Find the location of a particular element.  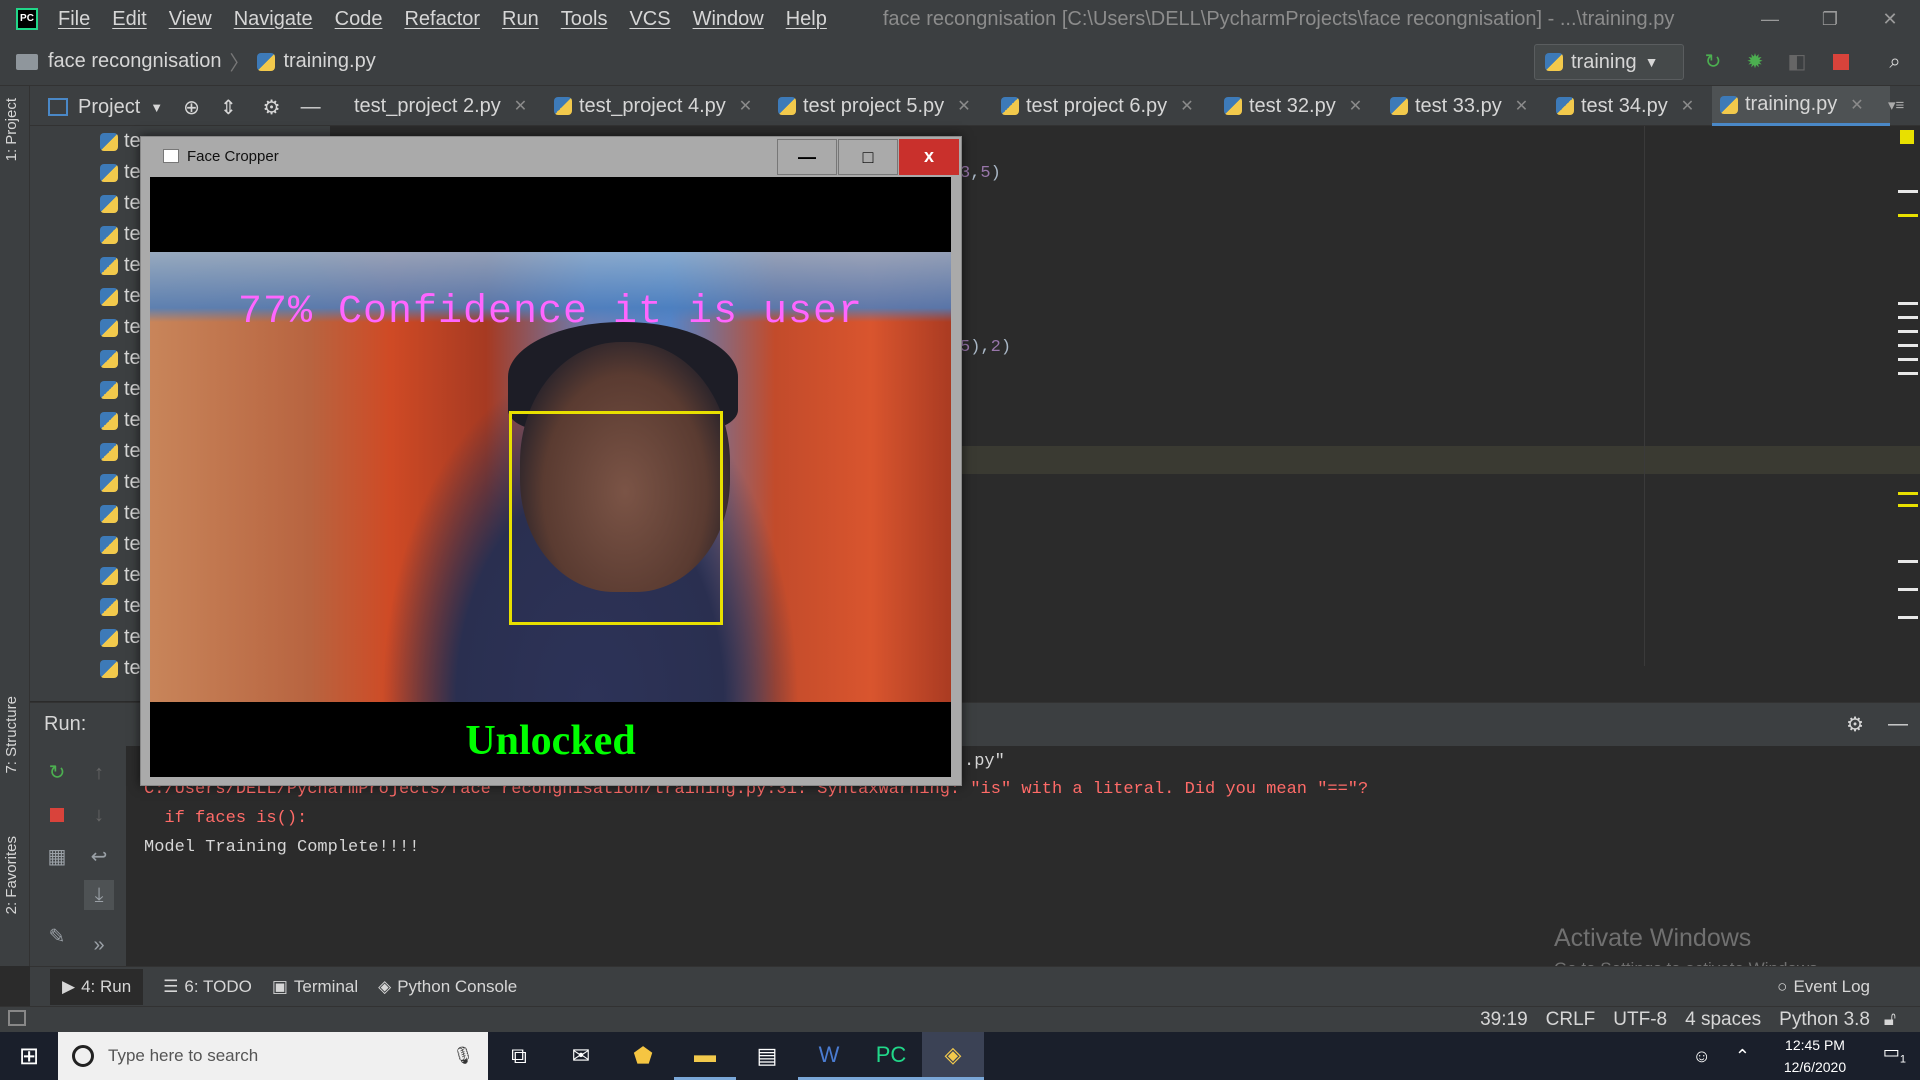

tab-test-34: test 34.py ✕ is located at coordinates (1621, 106).